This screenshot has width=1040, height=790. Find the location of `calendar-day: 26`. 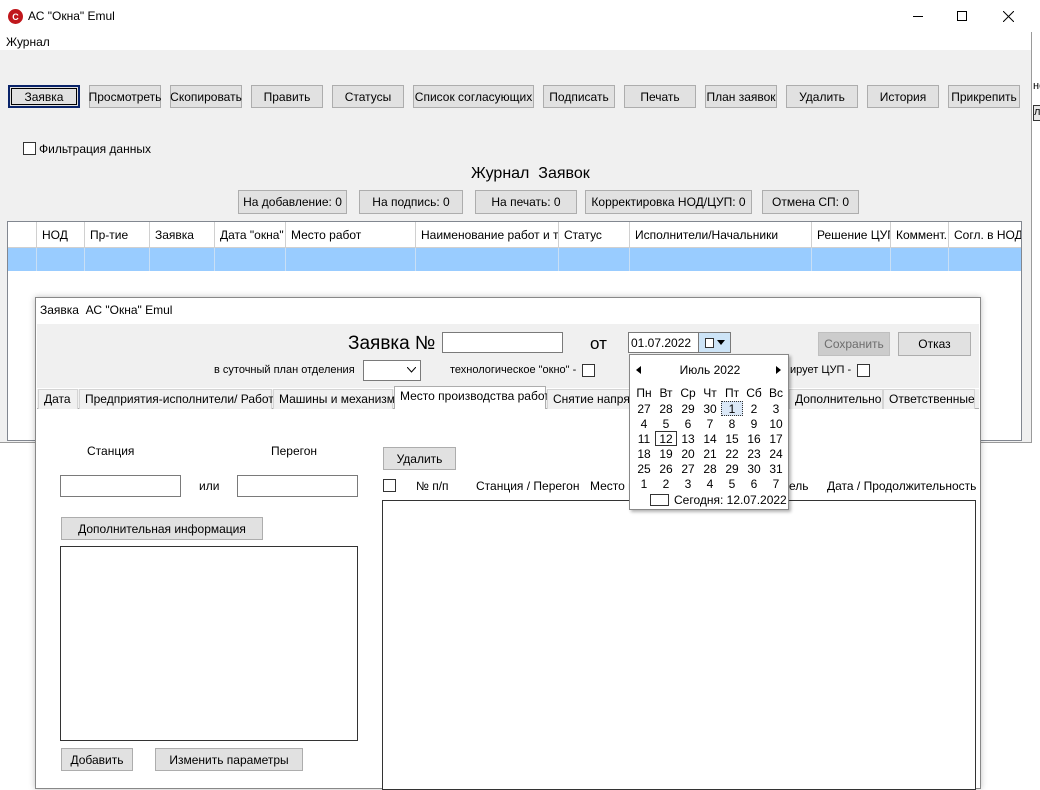

calendar-day: 26 is located at coordinates (666, 468).